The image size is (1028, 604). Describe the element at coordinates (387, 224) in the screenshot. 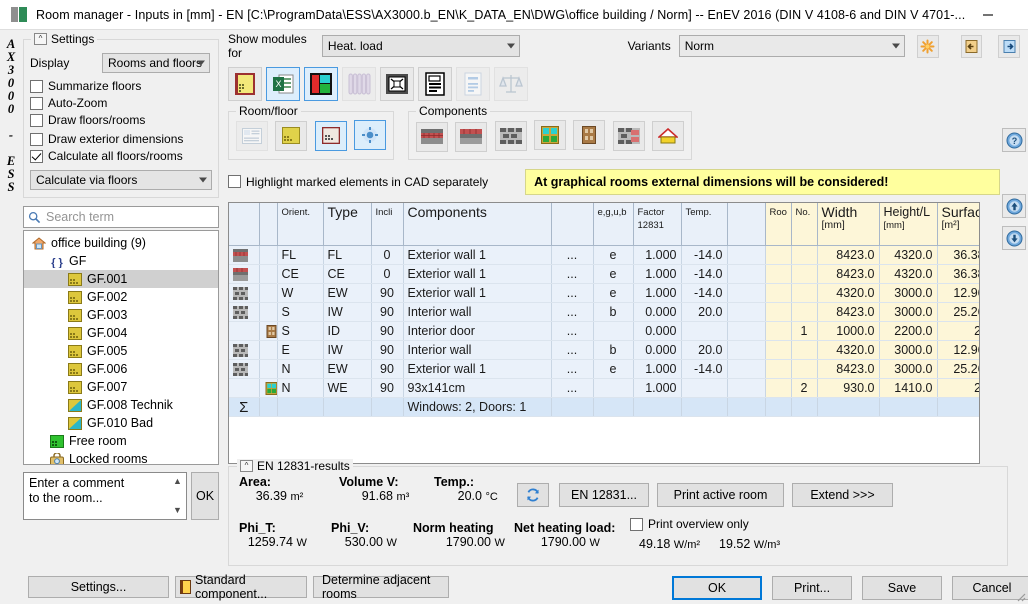

I see `col-header-incli: Incli` at that location.